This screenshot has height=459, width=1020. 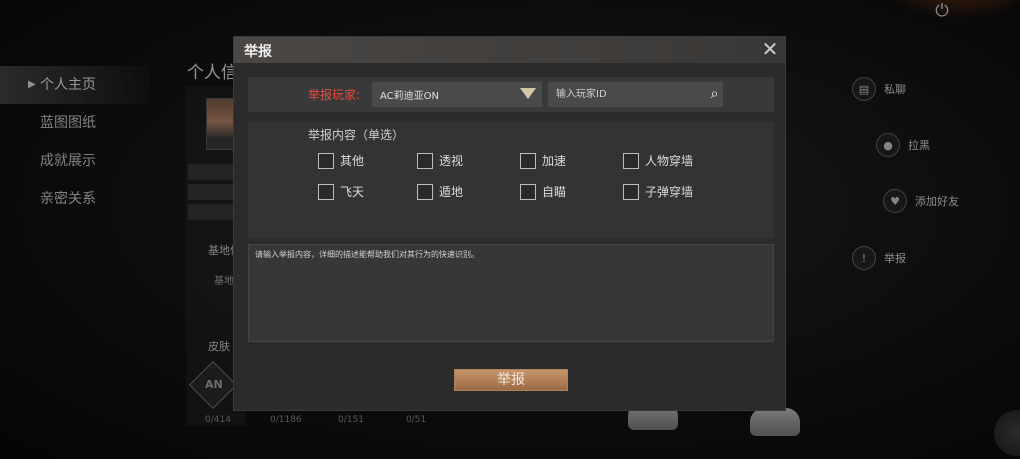 I want to click on player-dropdown: AC莉迪亚ON, so click(x=457, y=94).